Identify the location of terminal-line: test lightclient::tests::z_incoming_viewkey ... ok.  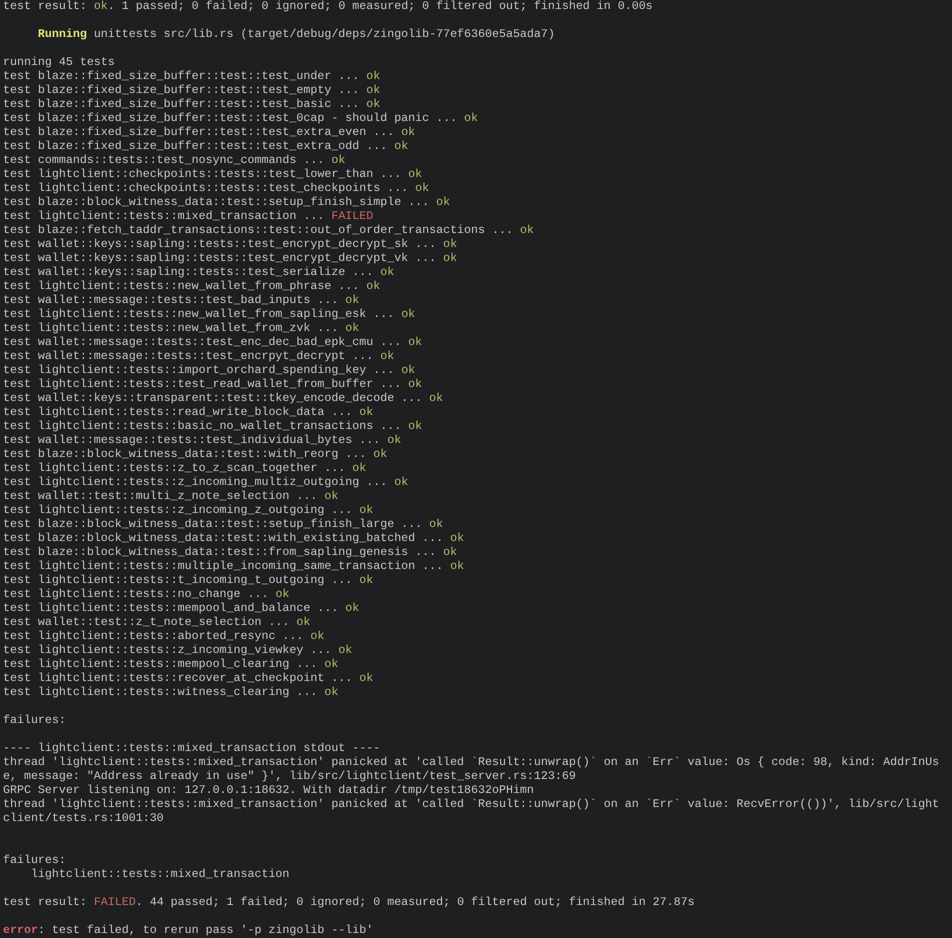
(177, 651).